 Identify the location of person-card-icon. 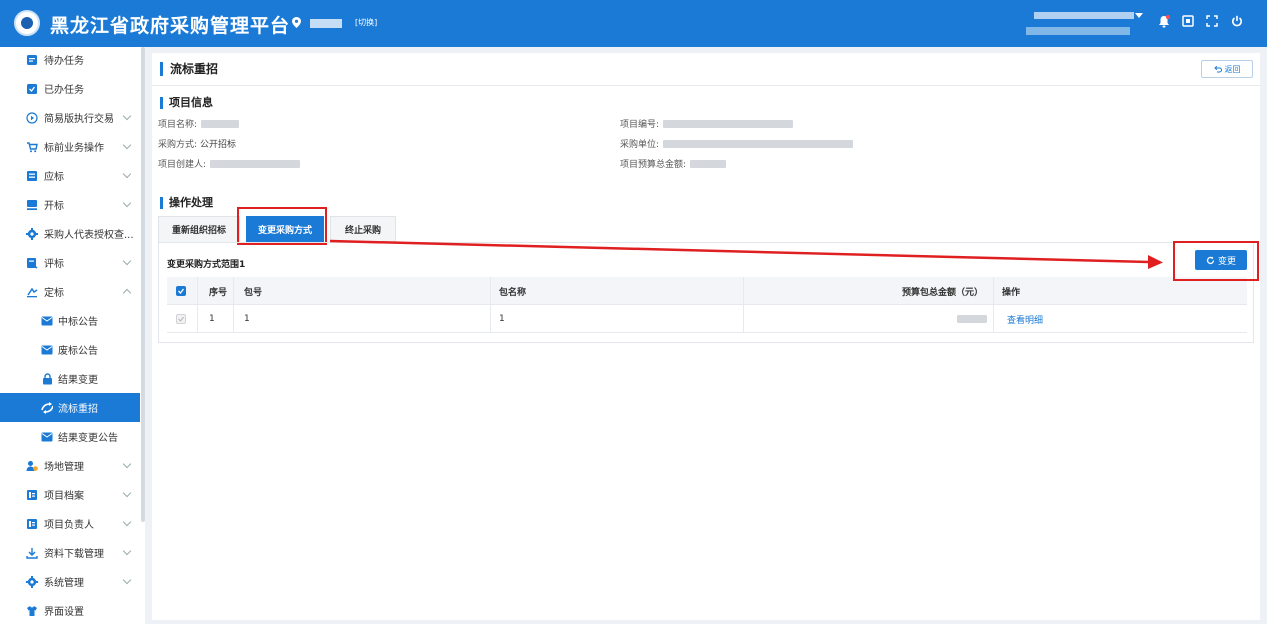
(32, 524).